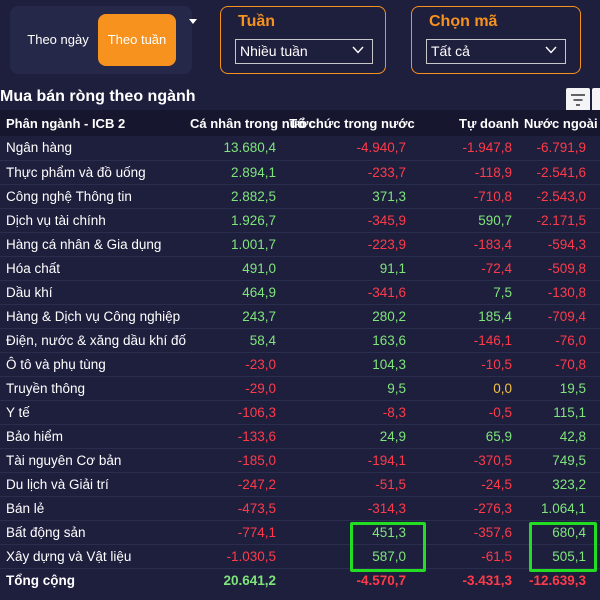  I want to click on institution-cell: -233,7, so click(352, 171).